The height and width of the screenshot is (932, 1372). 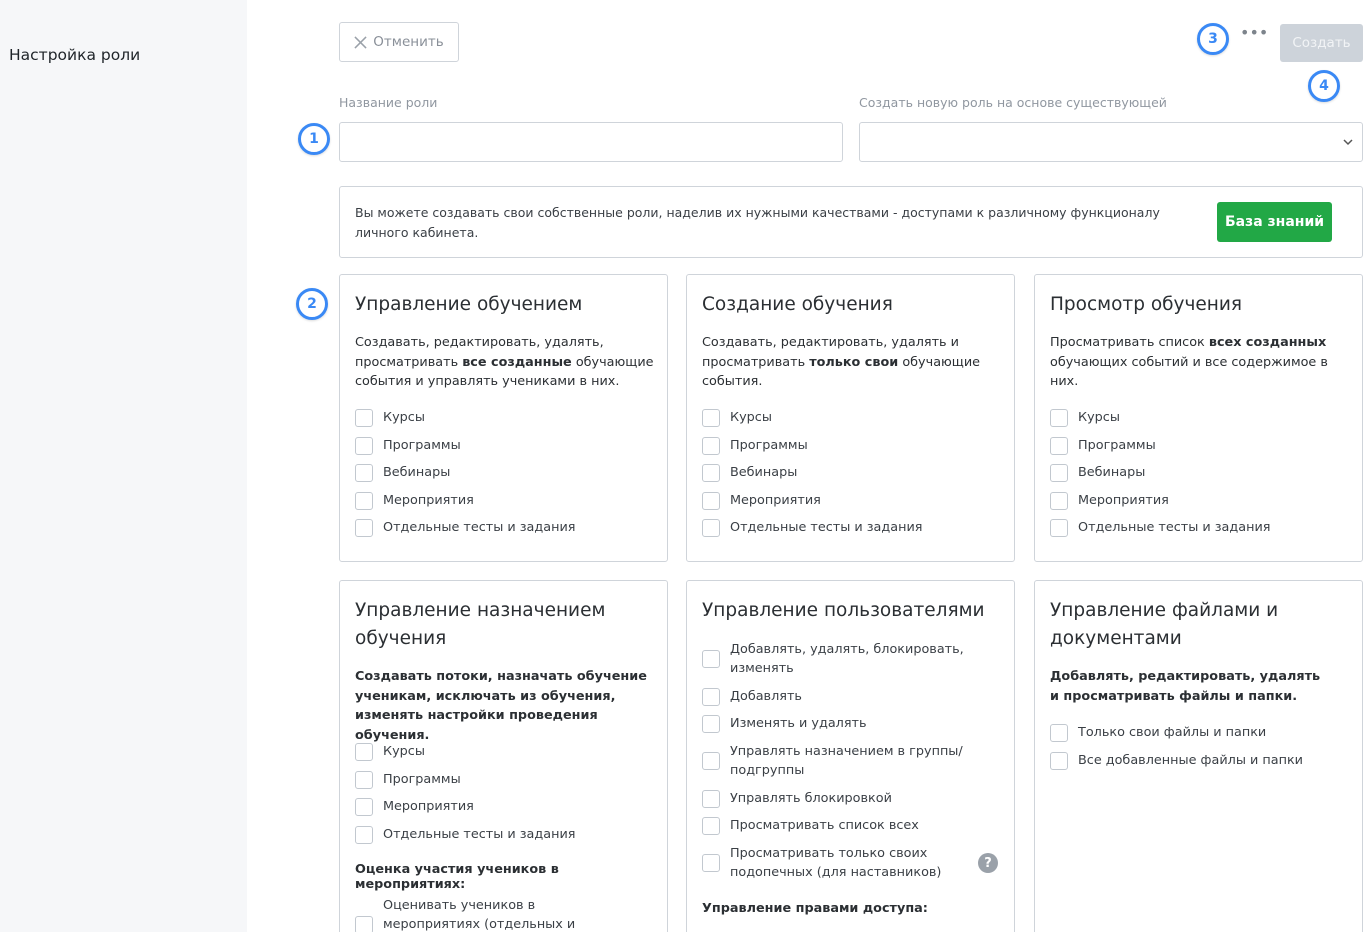 I want to click on checkbox-user-view-all: Просматривать список всех, so click(x=836, y=825).